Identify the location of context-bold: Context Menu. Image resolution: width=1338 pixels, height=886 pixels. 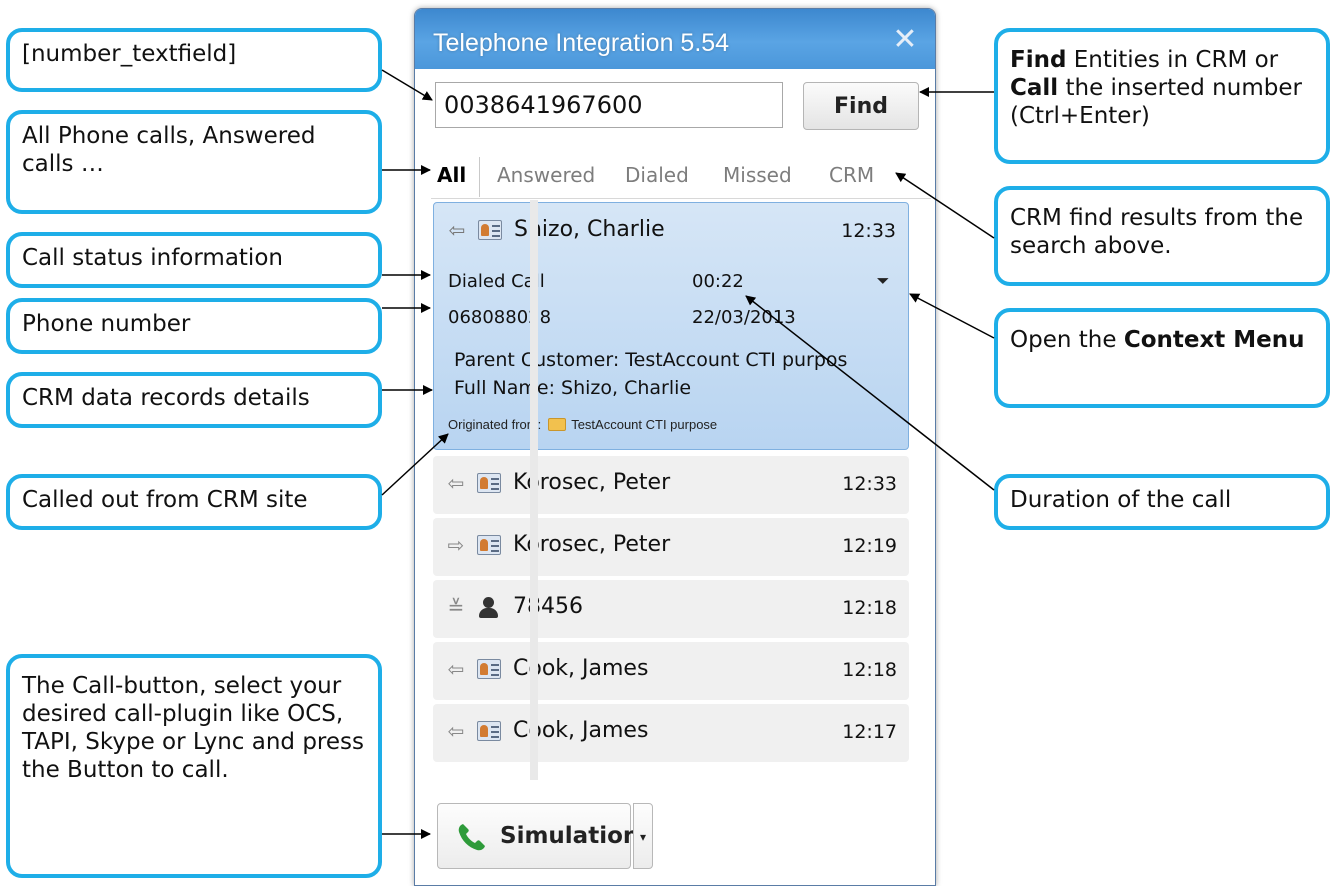
(1214, 340).